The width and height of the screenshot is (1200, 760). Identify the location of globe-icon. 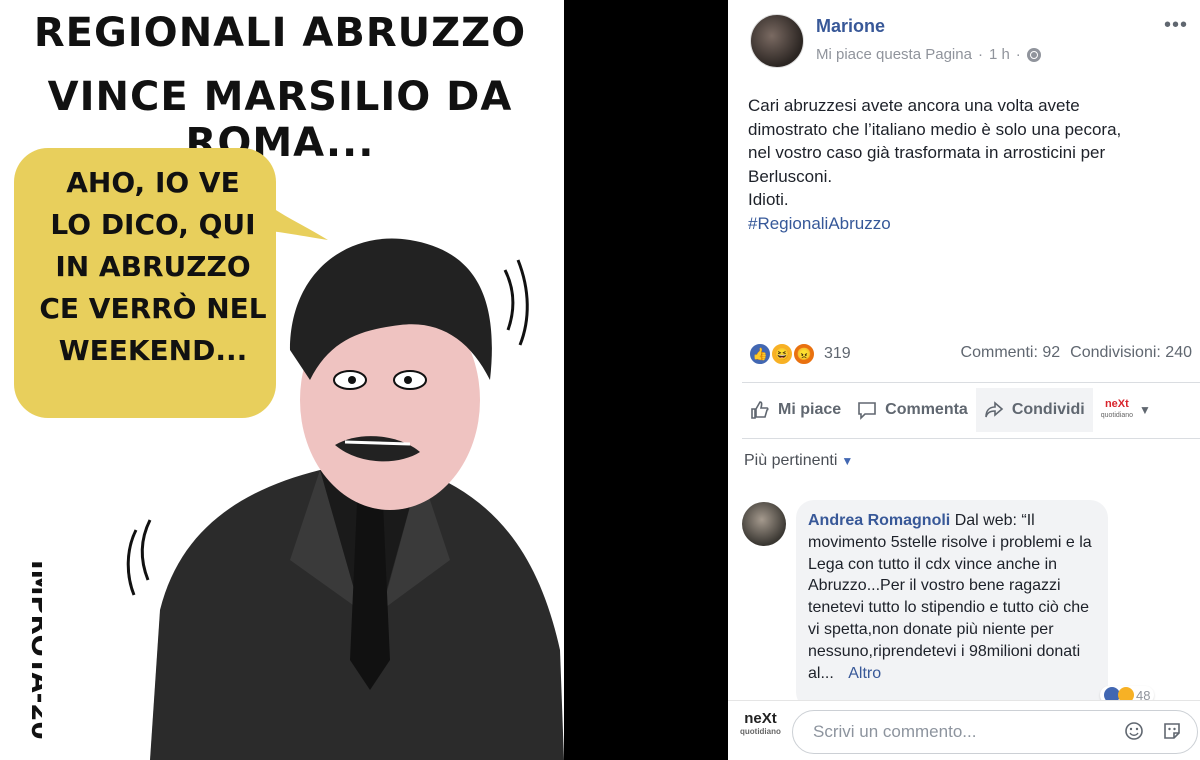
(1033, 54).